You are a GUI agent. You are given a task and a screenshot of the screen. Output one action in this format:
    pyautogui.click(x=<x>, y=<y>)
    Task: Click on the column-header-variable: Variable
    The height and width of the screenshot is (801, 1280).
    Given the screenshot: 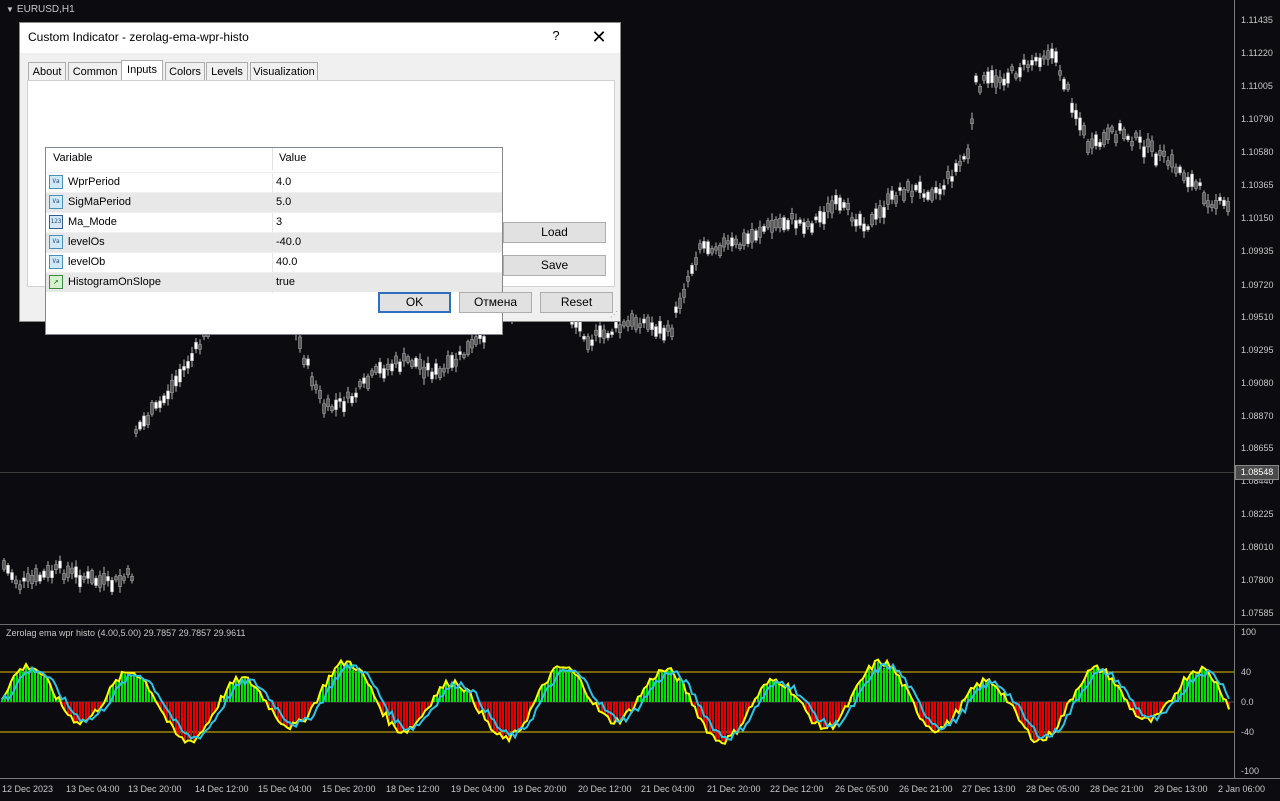 What is the action you would take?
    pyautogui.click(x=73, y=158)
    